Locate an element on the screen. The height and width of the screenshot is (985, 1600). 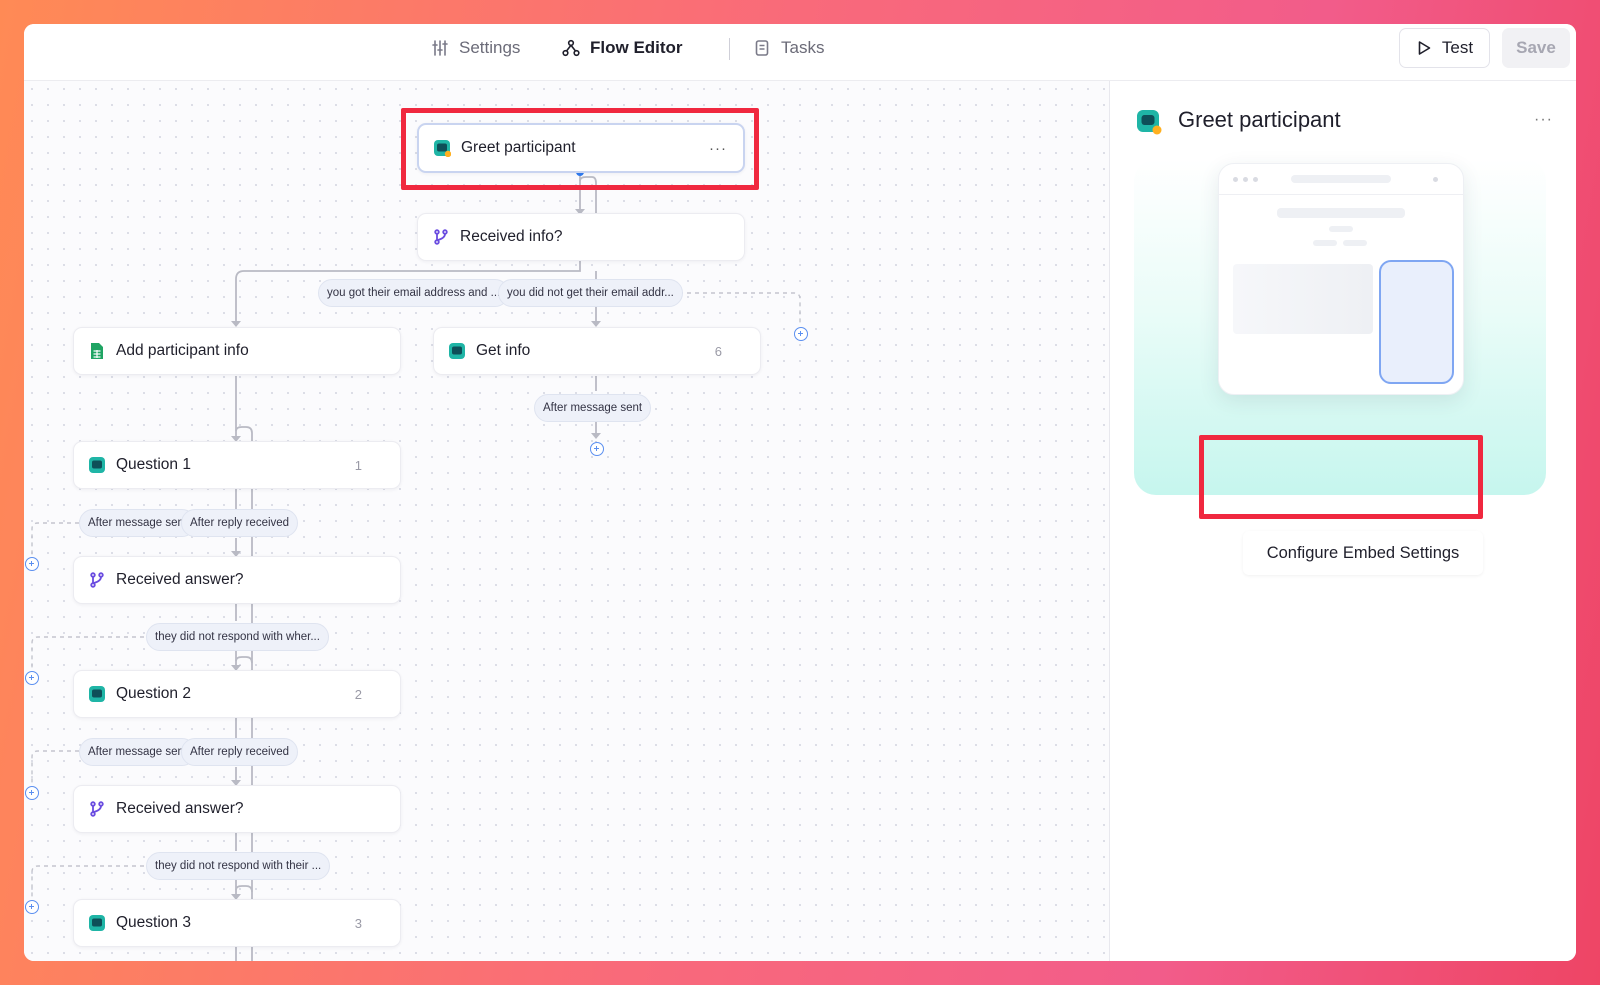
panel-title: Greet participant is located at coordinates (1259, 119).